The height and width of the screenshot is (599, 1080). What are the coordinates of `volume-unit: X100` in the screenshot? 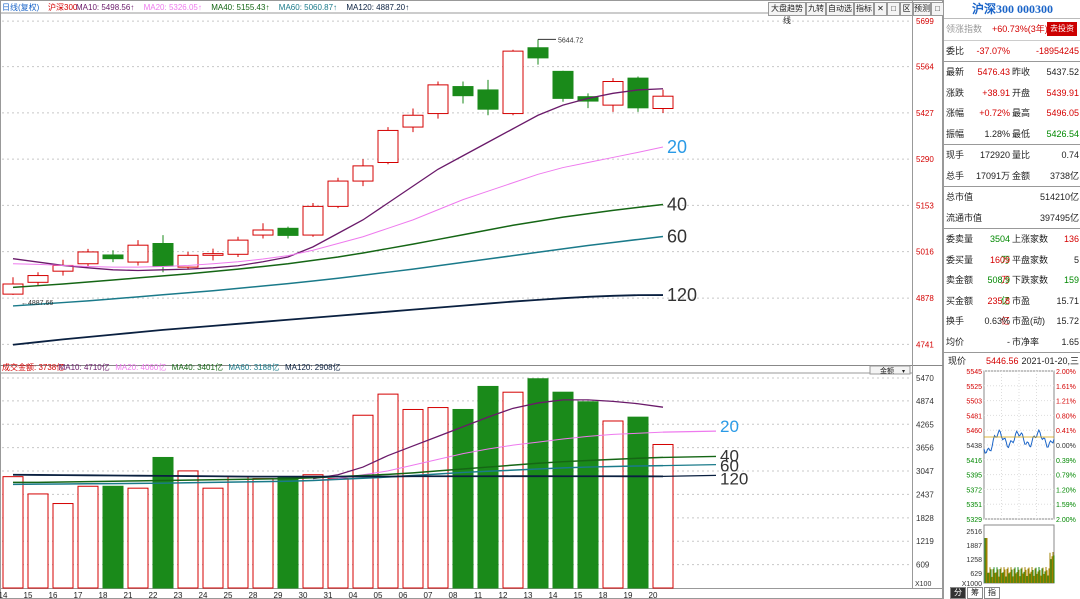 It's located at (923, 584).